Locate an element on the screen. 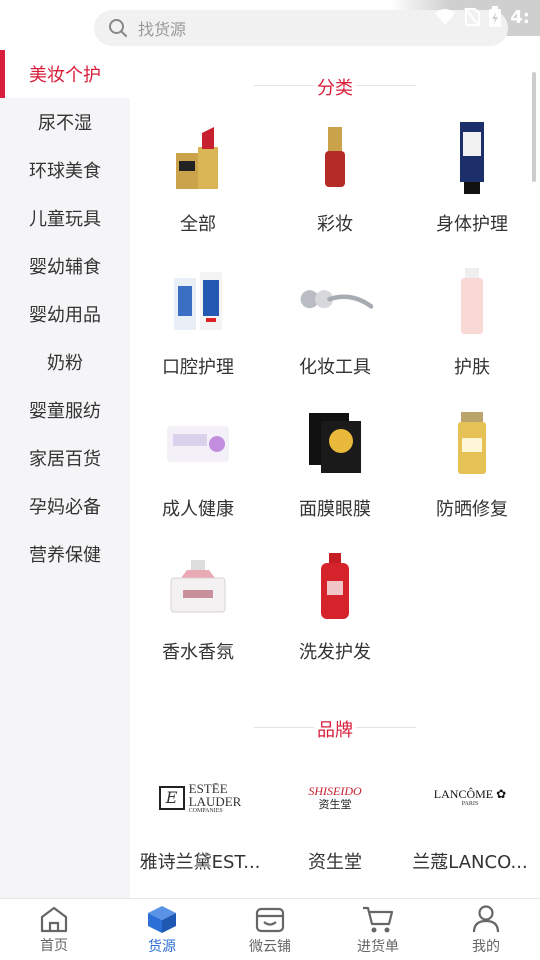 The width and height of the screenshot is (540, 960). shiseido-logo: SHISEIDO 资生堂 is located at coordinates (335, 798).